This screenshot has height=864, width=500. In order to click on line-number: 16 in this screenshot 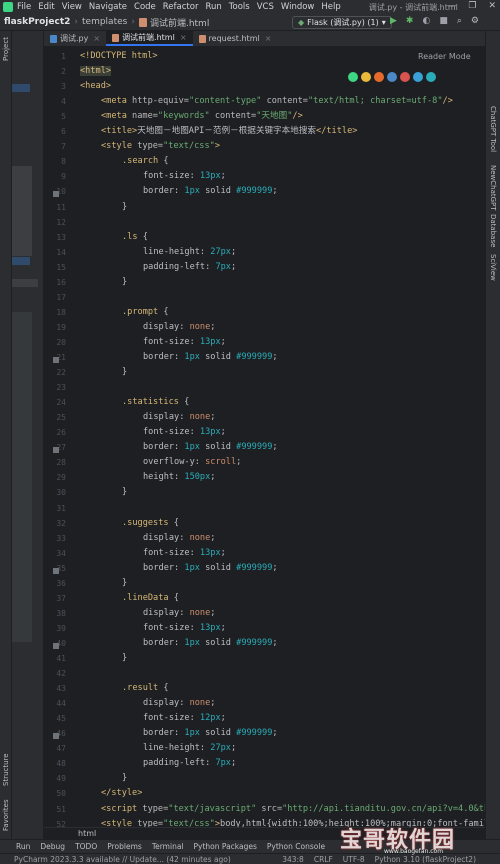, I will do `click(55, 282)`.